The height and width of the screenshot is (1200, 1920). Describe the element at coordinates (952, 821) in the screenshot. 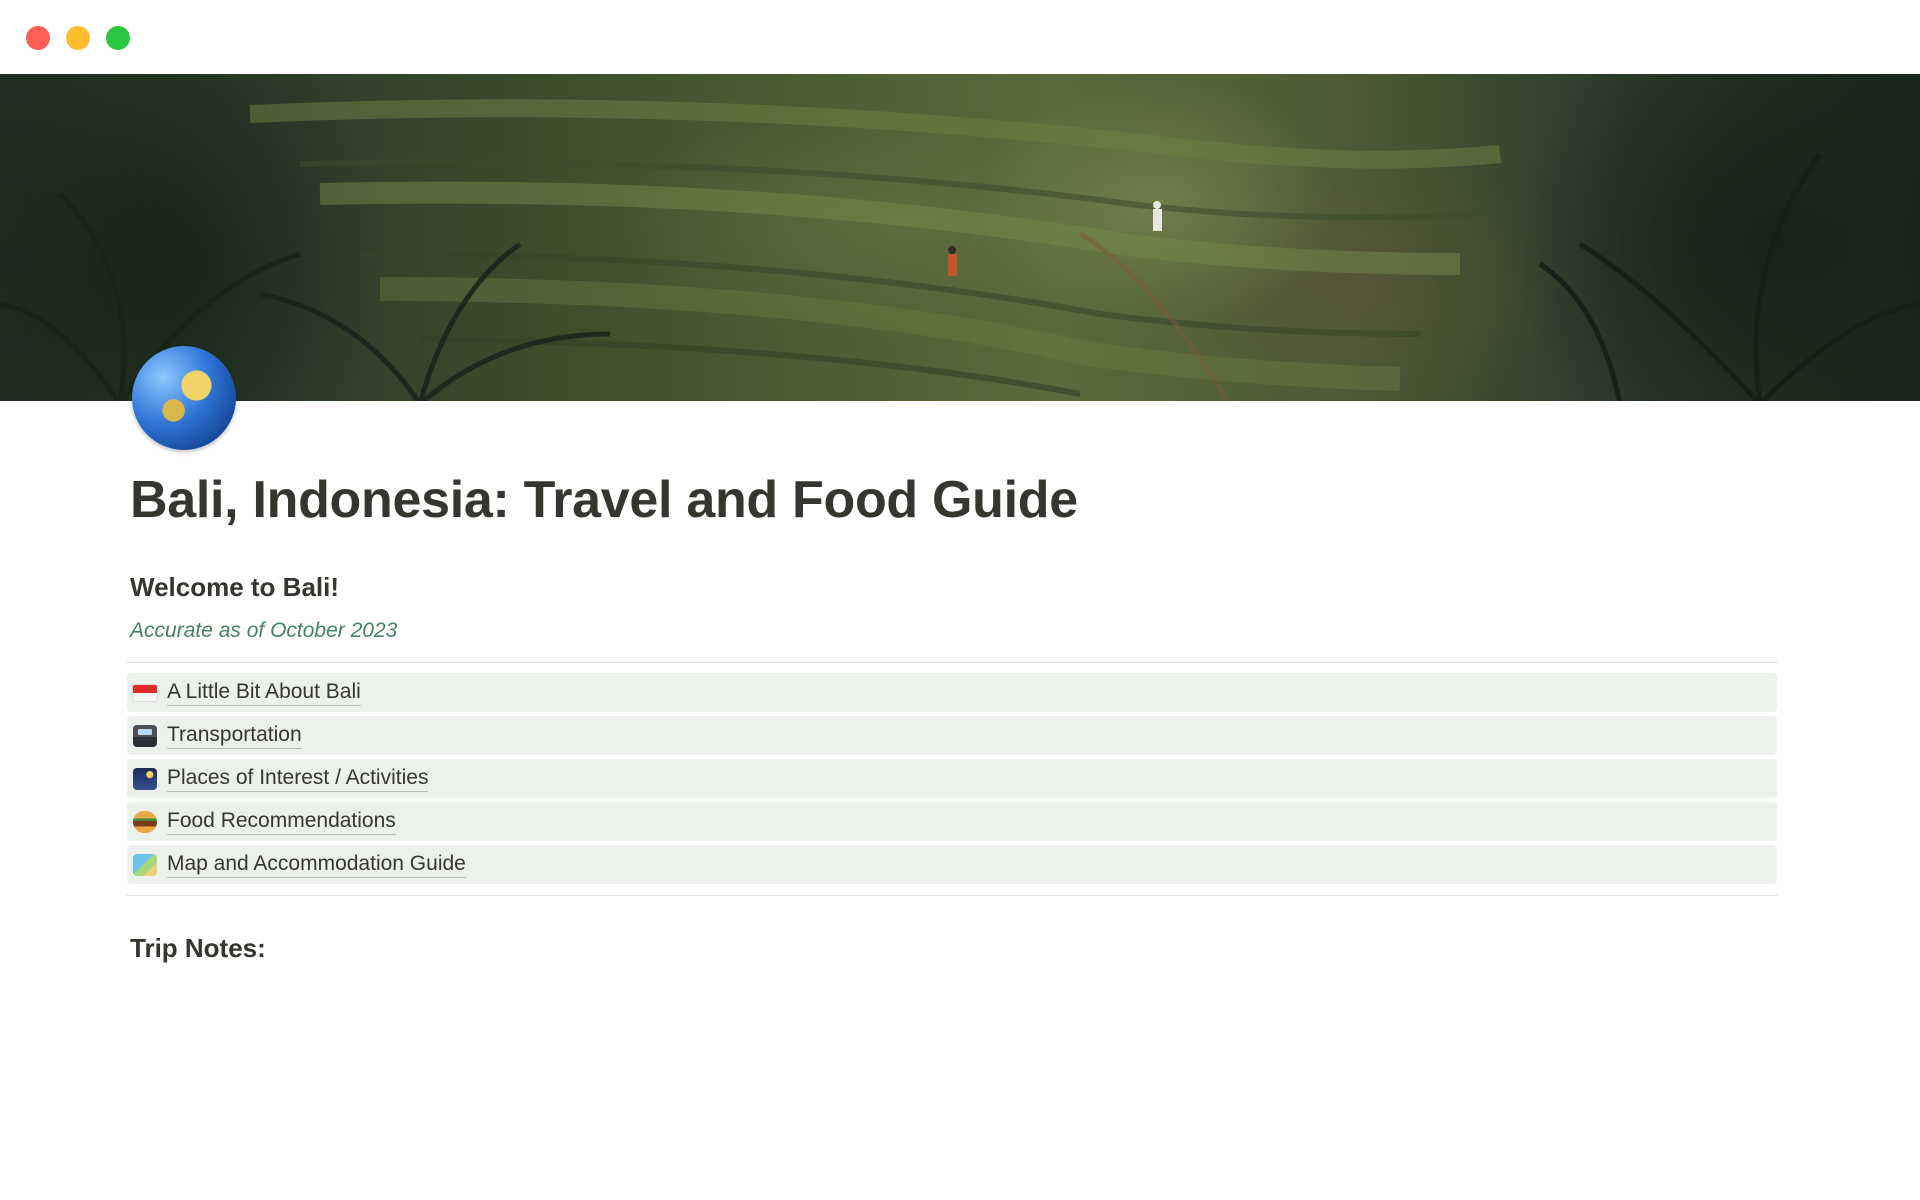

I see `link-food-recommendations: Food Recommendations` at that location.